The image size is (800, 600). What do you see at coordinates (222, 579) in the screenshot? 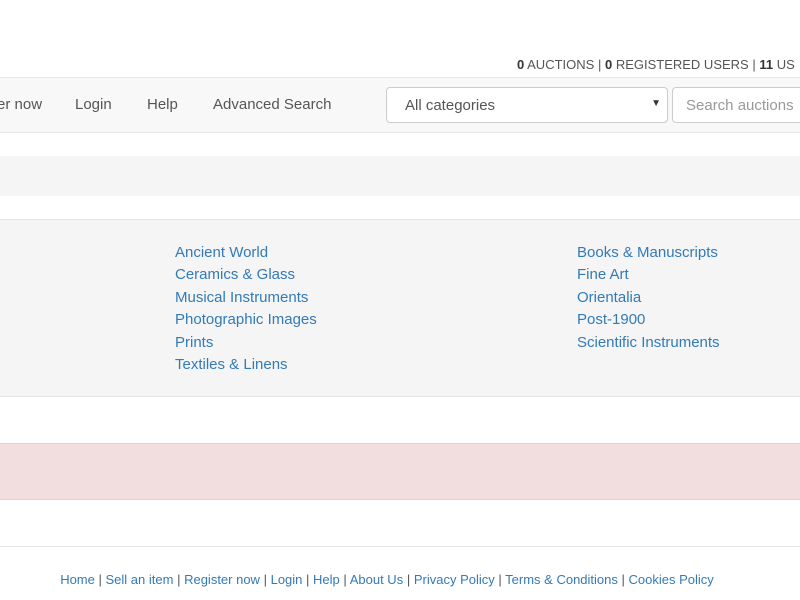
I see `footer-link-register-now: Register now` at bounding box center [222, 579].